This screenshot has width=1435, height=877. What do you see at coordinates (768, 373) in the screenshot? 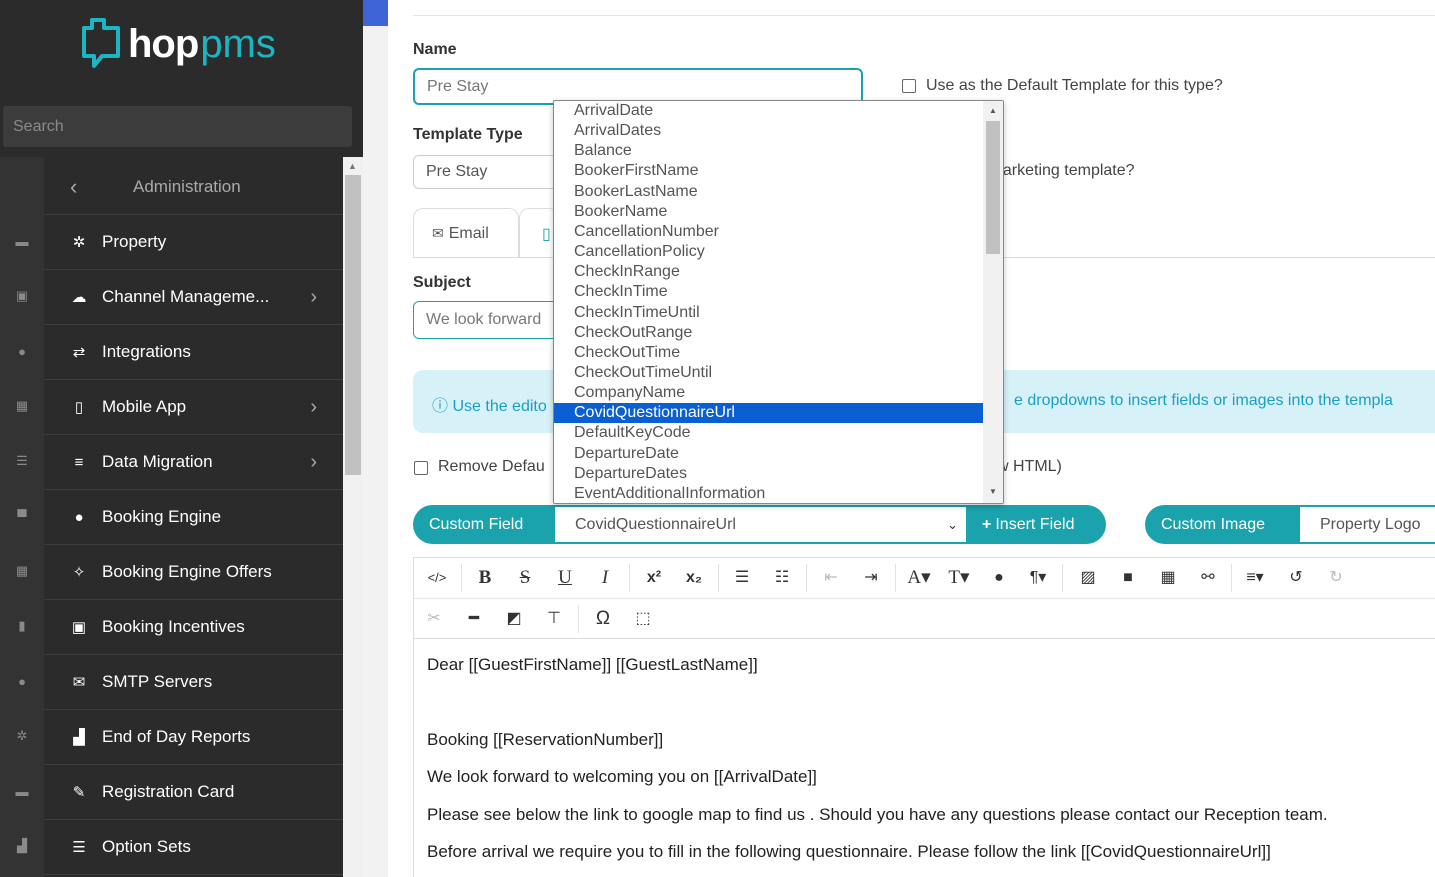
I see `dropdown-option: CheckOutTimeUntil` at bounding box center [768, 373].